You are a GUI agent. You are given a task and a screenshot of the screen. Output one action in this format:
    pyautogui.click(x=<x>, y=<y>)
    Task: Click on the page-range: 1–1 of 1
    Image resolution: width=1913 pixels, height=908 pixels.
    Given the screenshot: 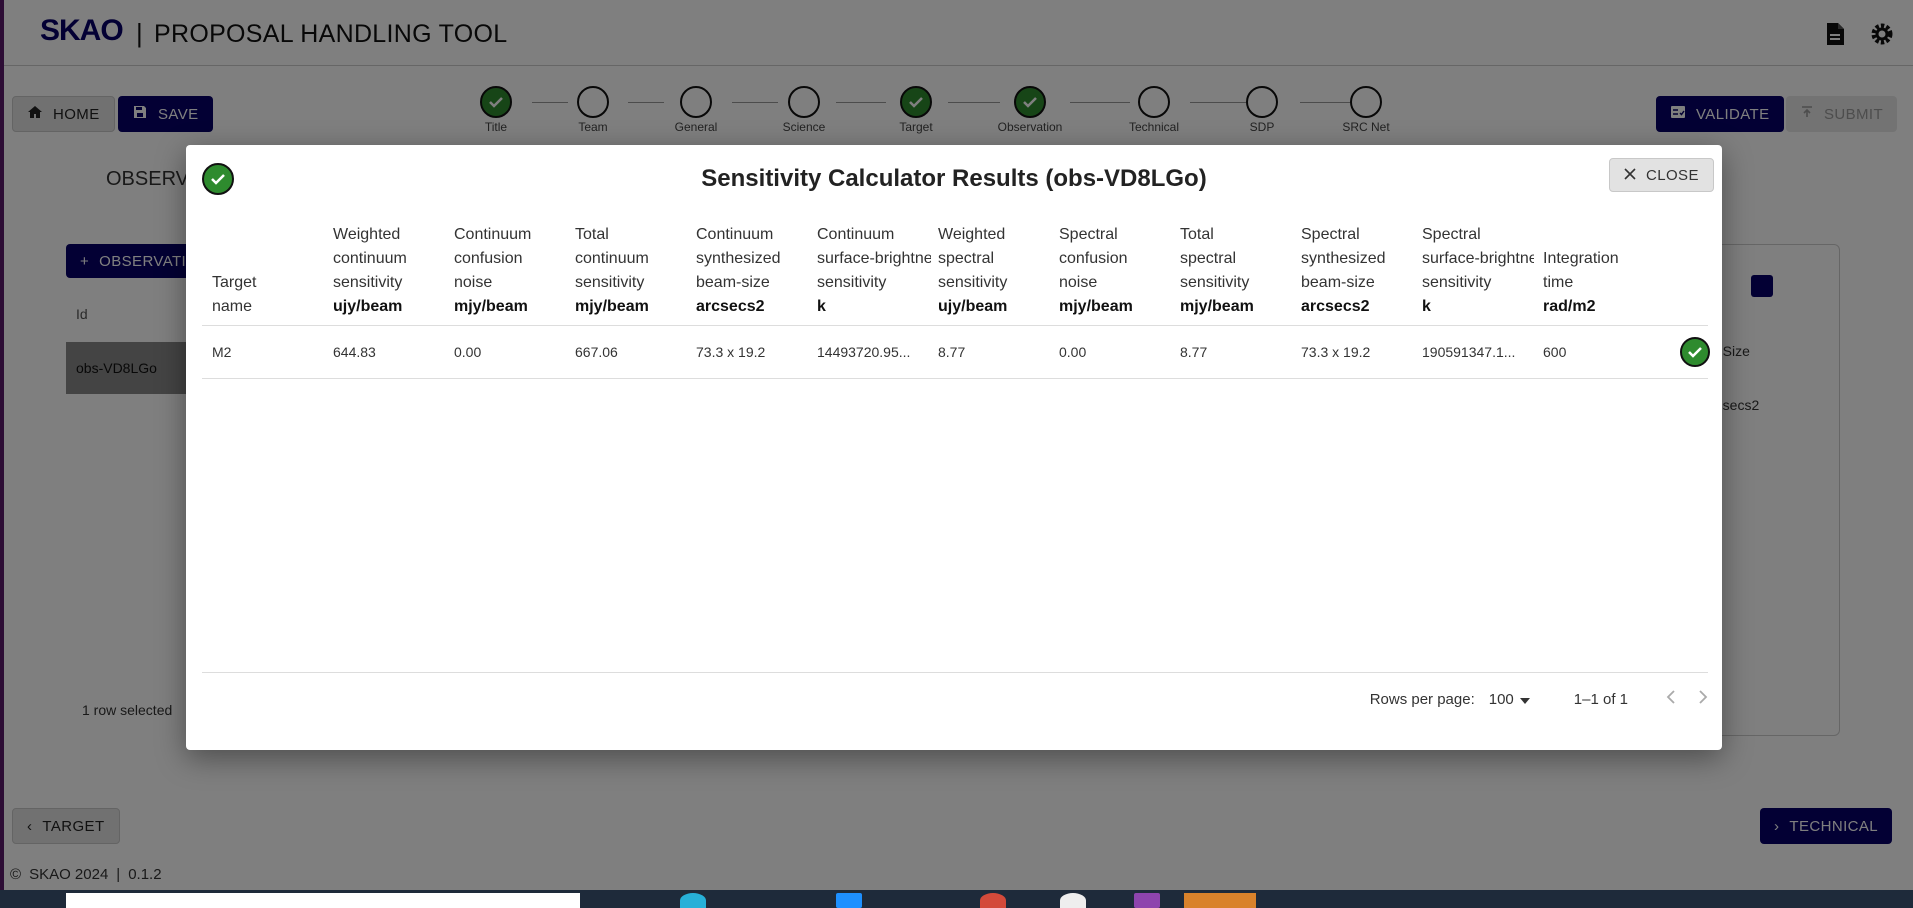 What is the action you would take?
    pyautogui.click(x=1600, y=699)
    